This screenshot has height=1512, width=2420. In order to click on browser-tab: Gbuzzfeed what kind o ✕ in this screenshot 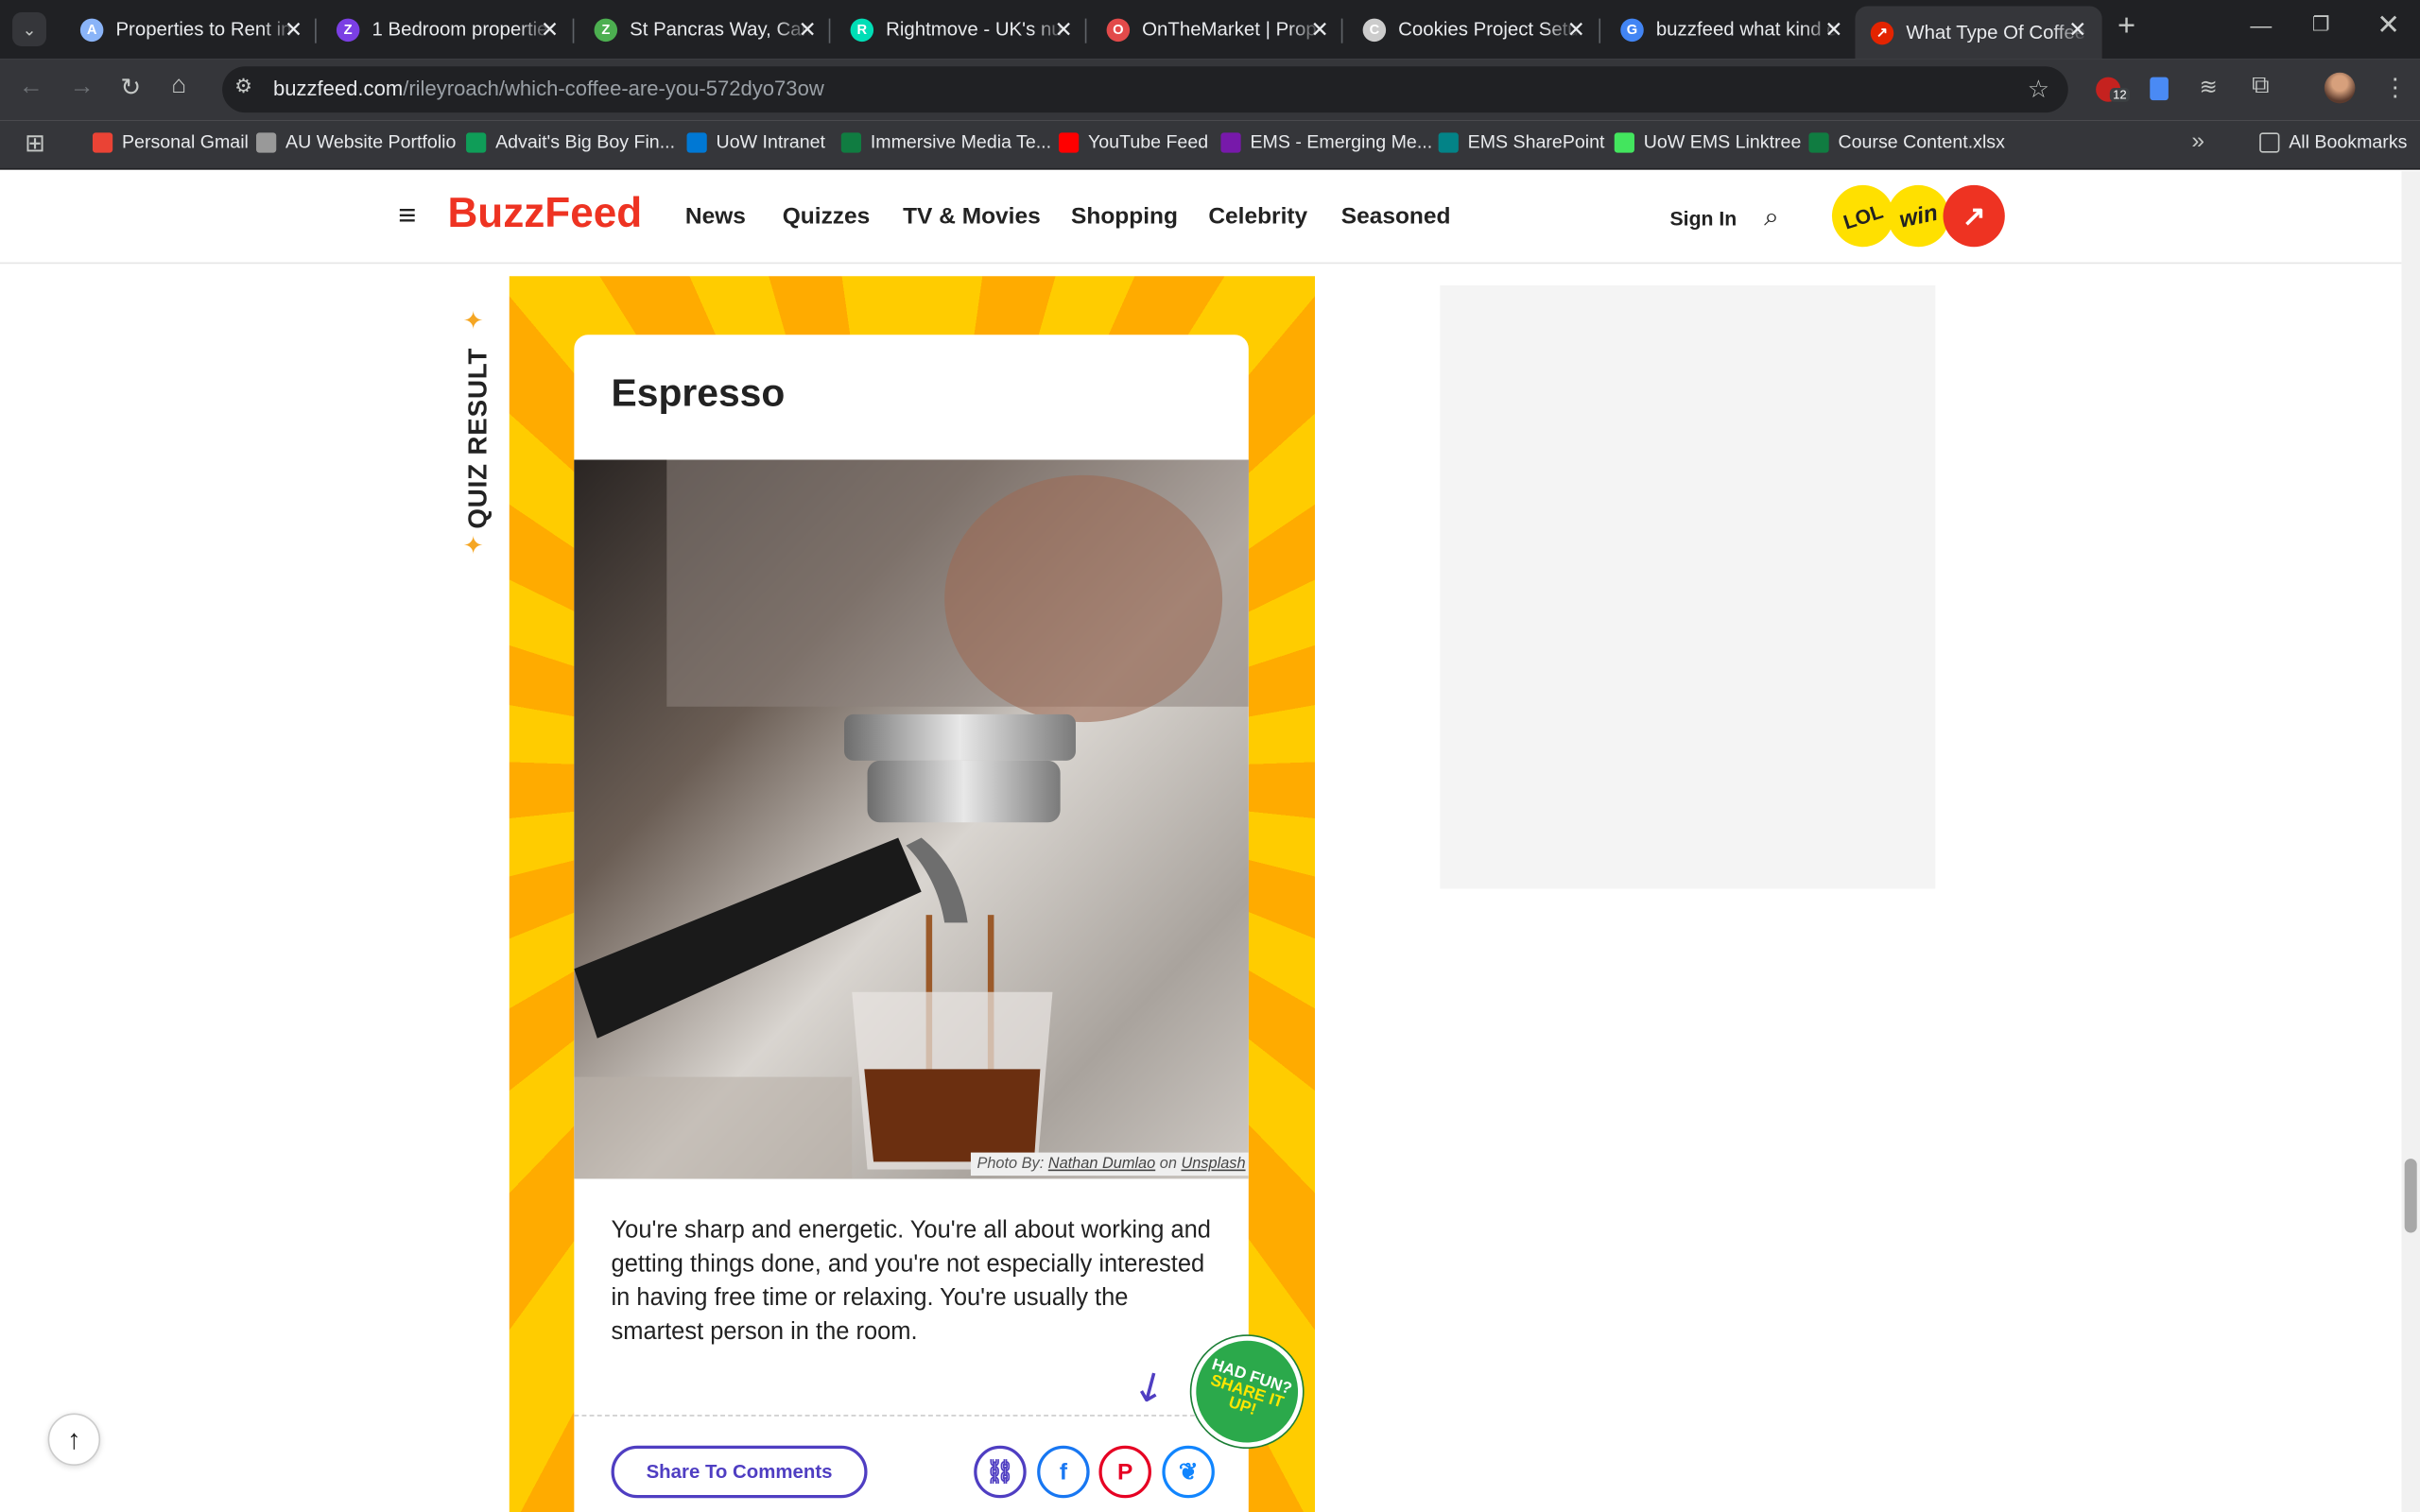, I will do `click(1731, 30)`.